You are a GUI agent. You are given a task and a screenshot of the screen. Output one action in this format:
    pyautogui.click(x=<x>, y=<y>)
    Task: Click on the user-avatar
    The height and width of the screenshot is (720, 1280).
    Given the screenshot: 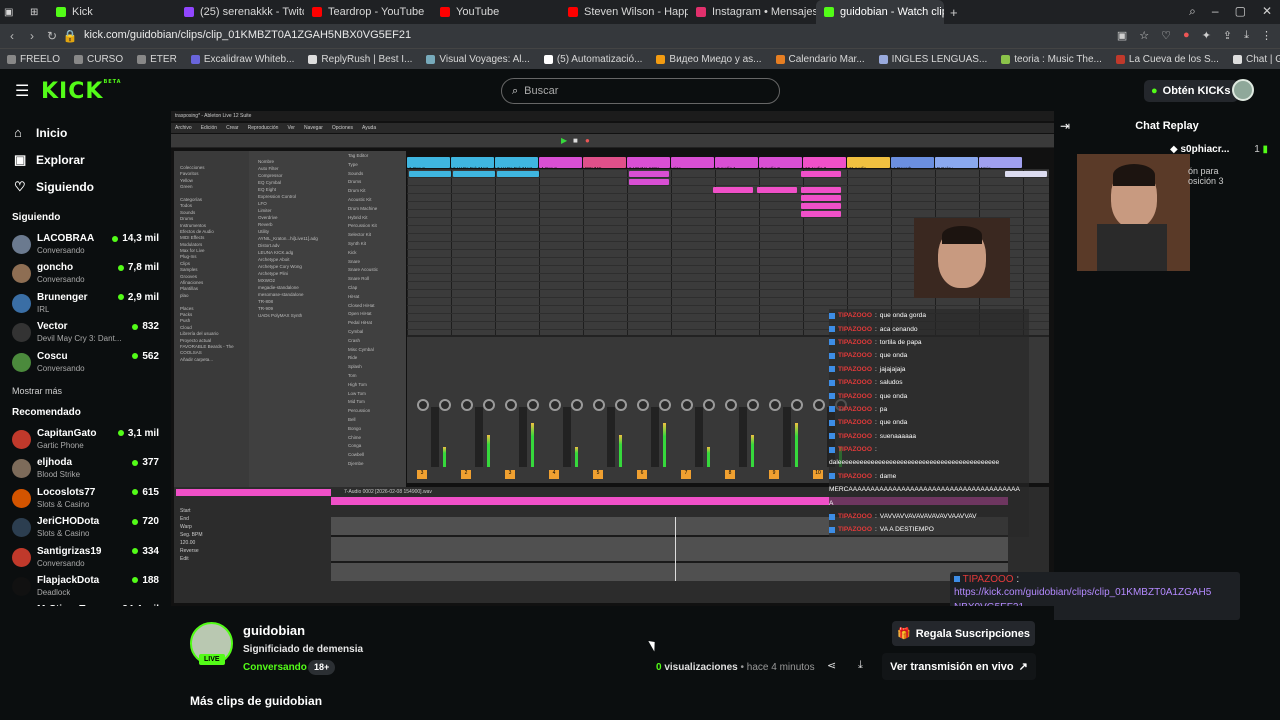 What is the action you would take?
    pyautogui.click(x=1243, y=90)
    